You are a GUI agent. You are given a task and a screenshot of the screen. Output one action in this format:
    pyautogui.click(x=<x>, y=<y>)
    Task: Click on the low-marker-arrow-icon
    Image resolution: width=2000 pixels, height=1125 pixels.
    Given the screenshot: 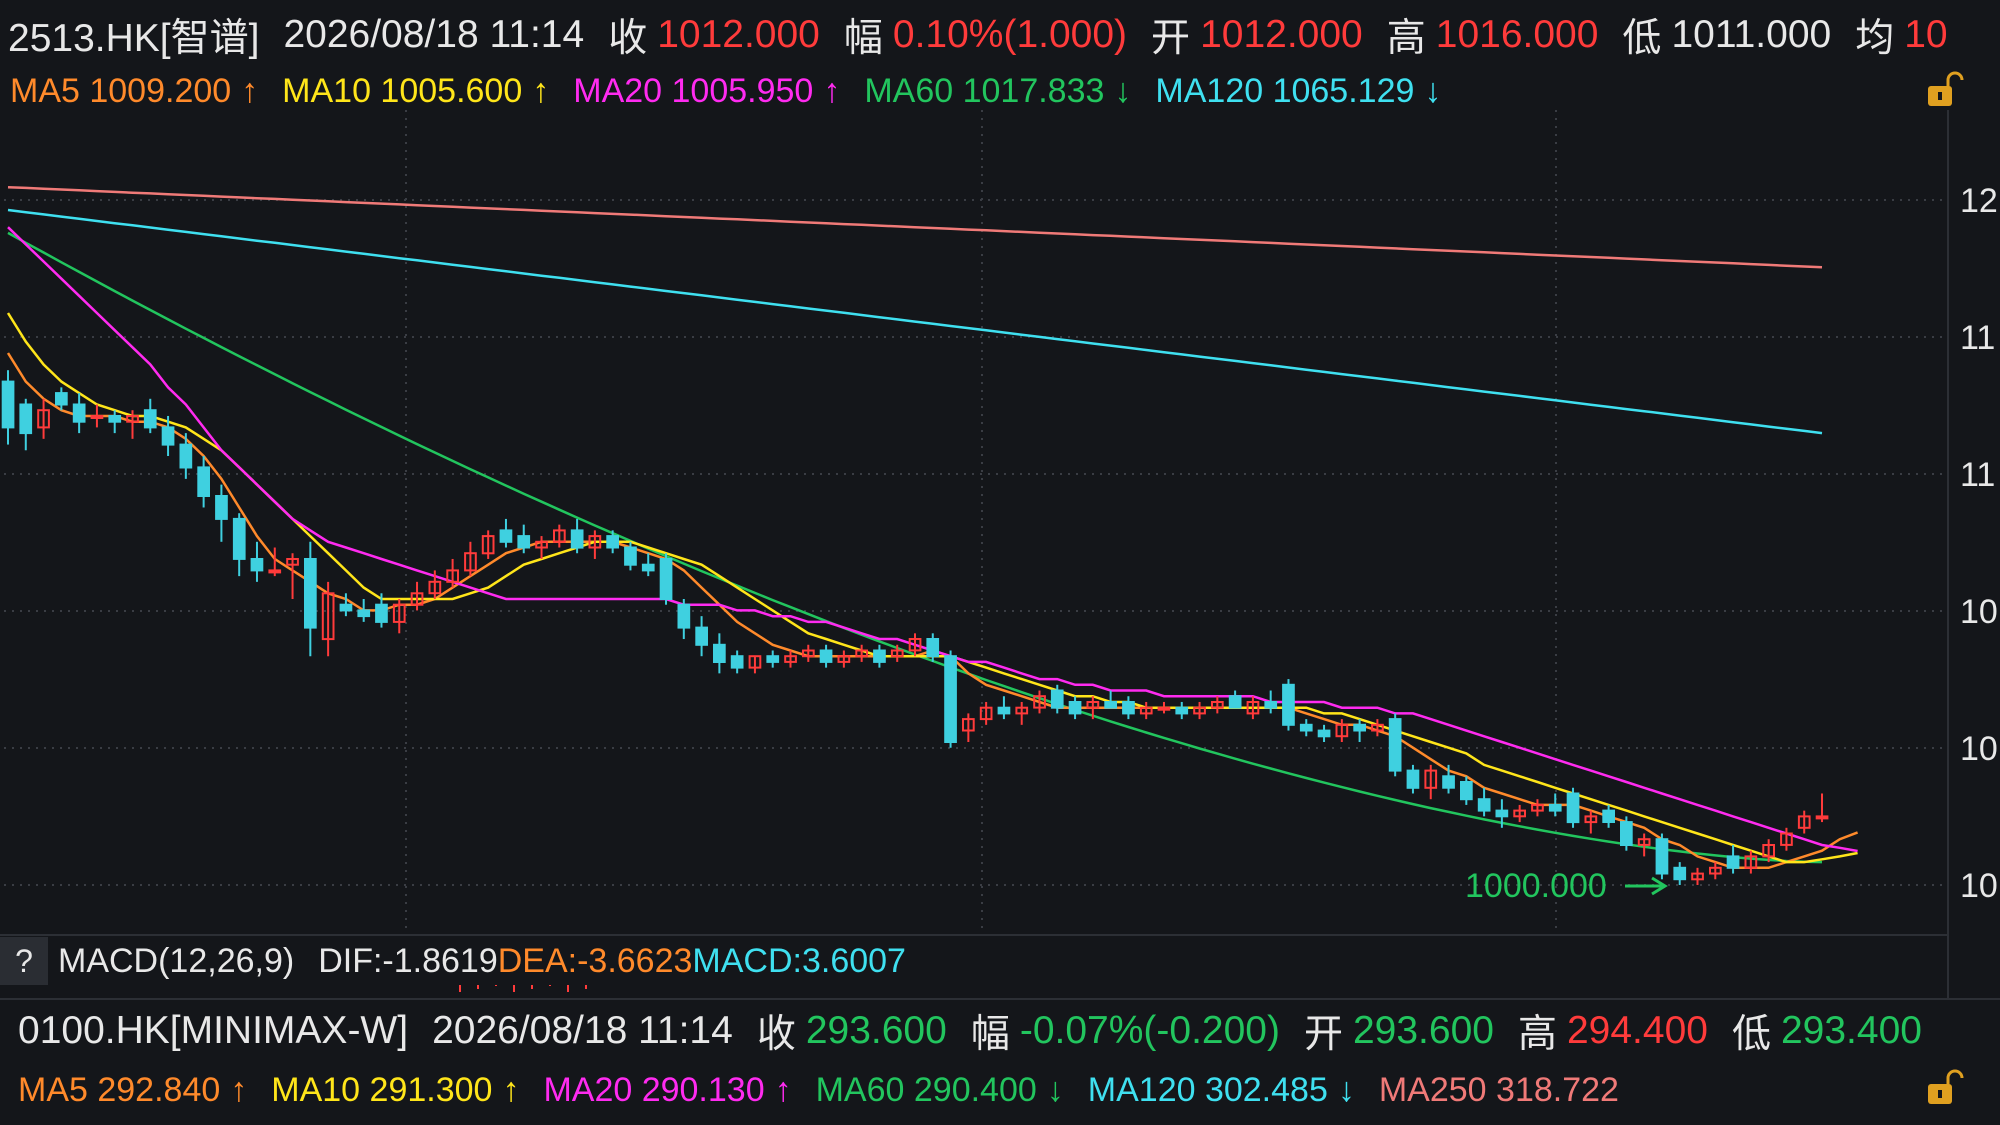 What is the action you would take?
    pyautogui.click(x=1646, y=886)
    